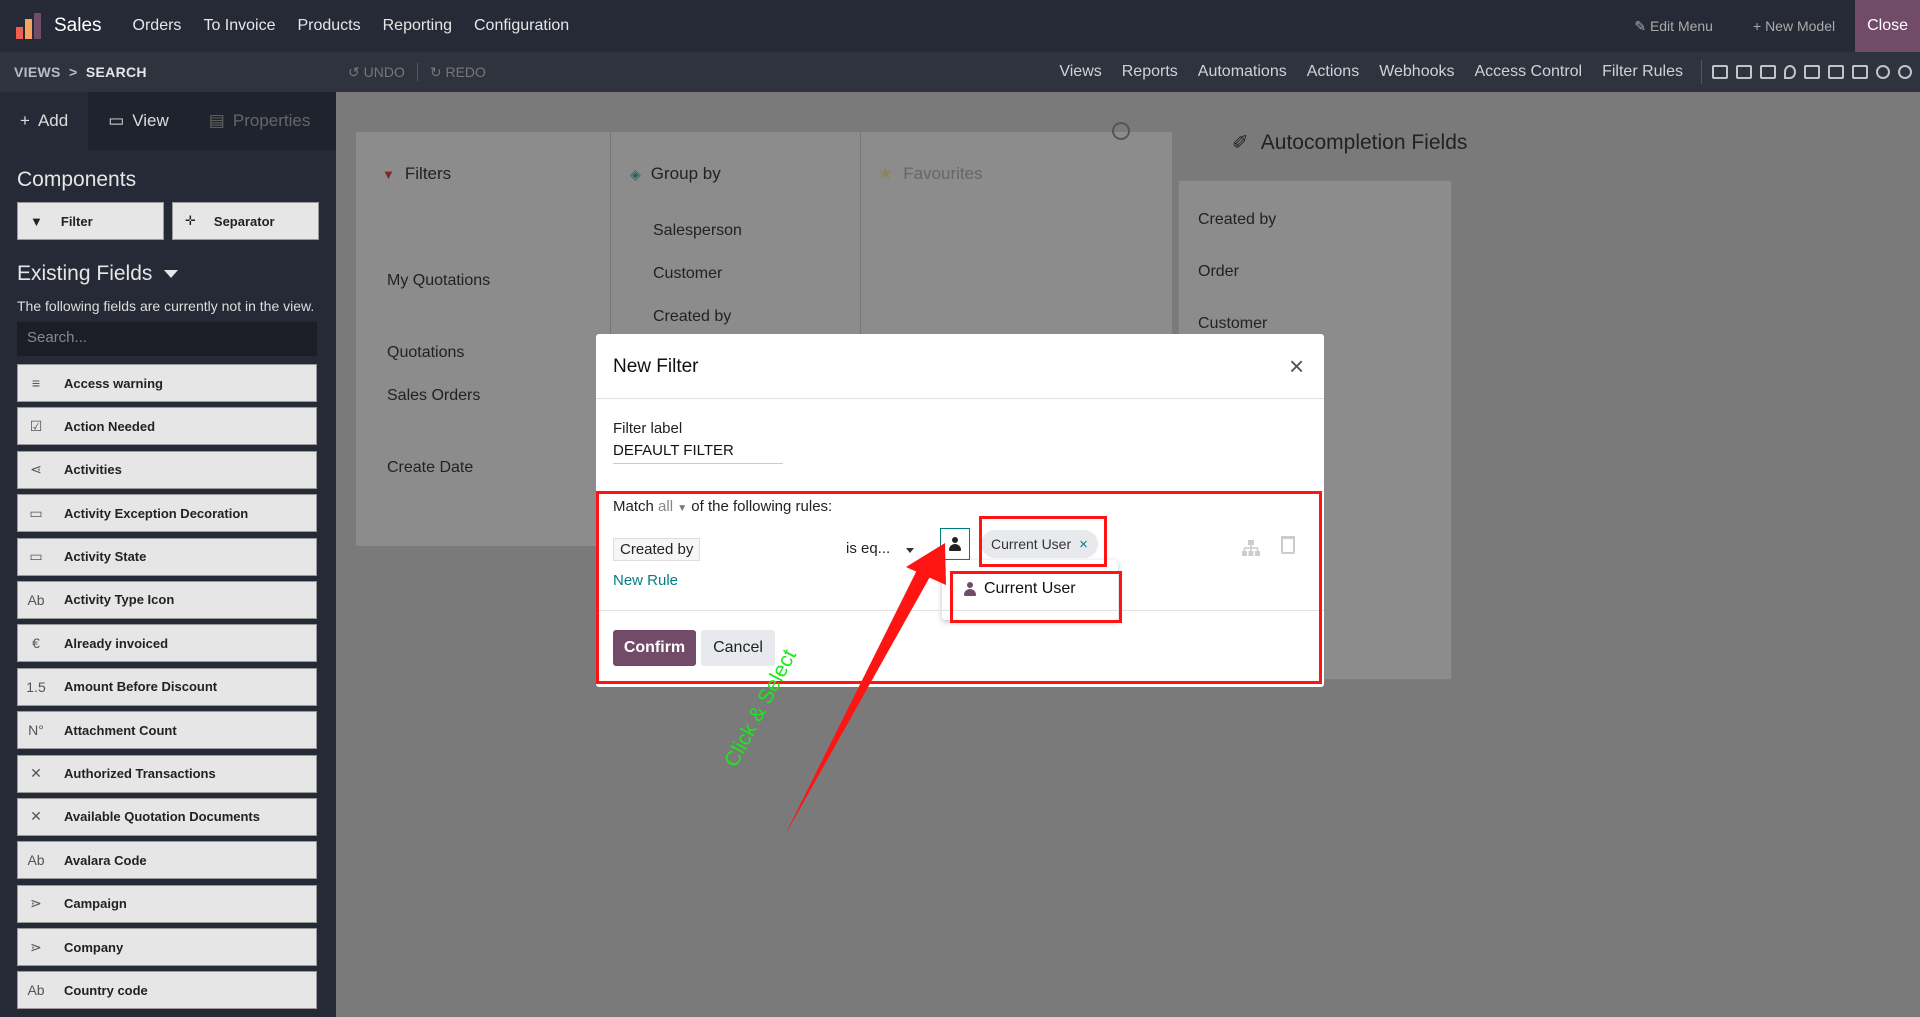 The width and height of the screenshot is (1920, 1017). What do you see at coordinates (167, 383) in the screenshot?
I see `field-item: ≡ Access warning` at bounding box center [167, 383].